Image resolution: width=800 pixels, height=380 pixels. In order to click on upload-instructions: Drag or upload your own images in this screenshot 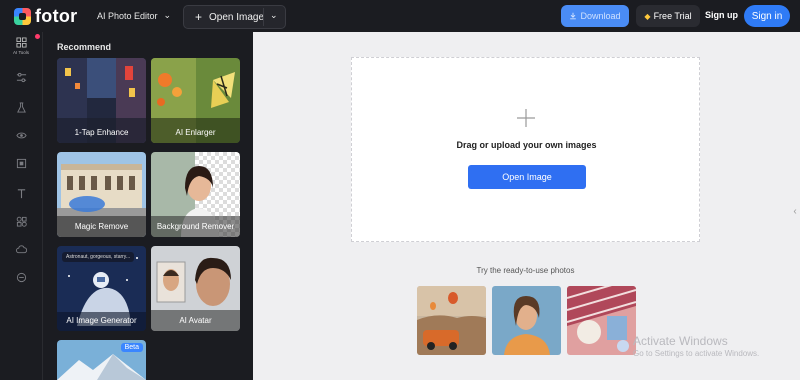, I will do `click(526, 145)`.